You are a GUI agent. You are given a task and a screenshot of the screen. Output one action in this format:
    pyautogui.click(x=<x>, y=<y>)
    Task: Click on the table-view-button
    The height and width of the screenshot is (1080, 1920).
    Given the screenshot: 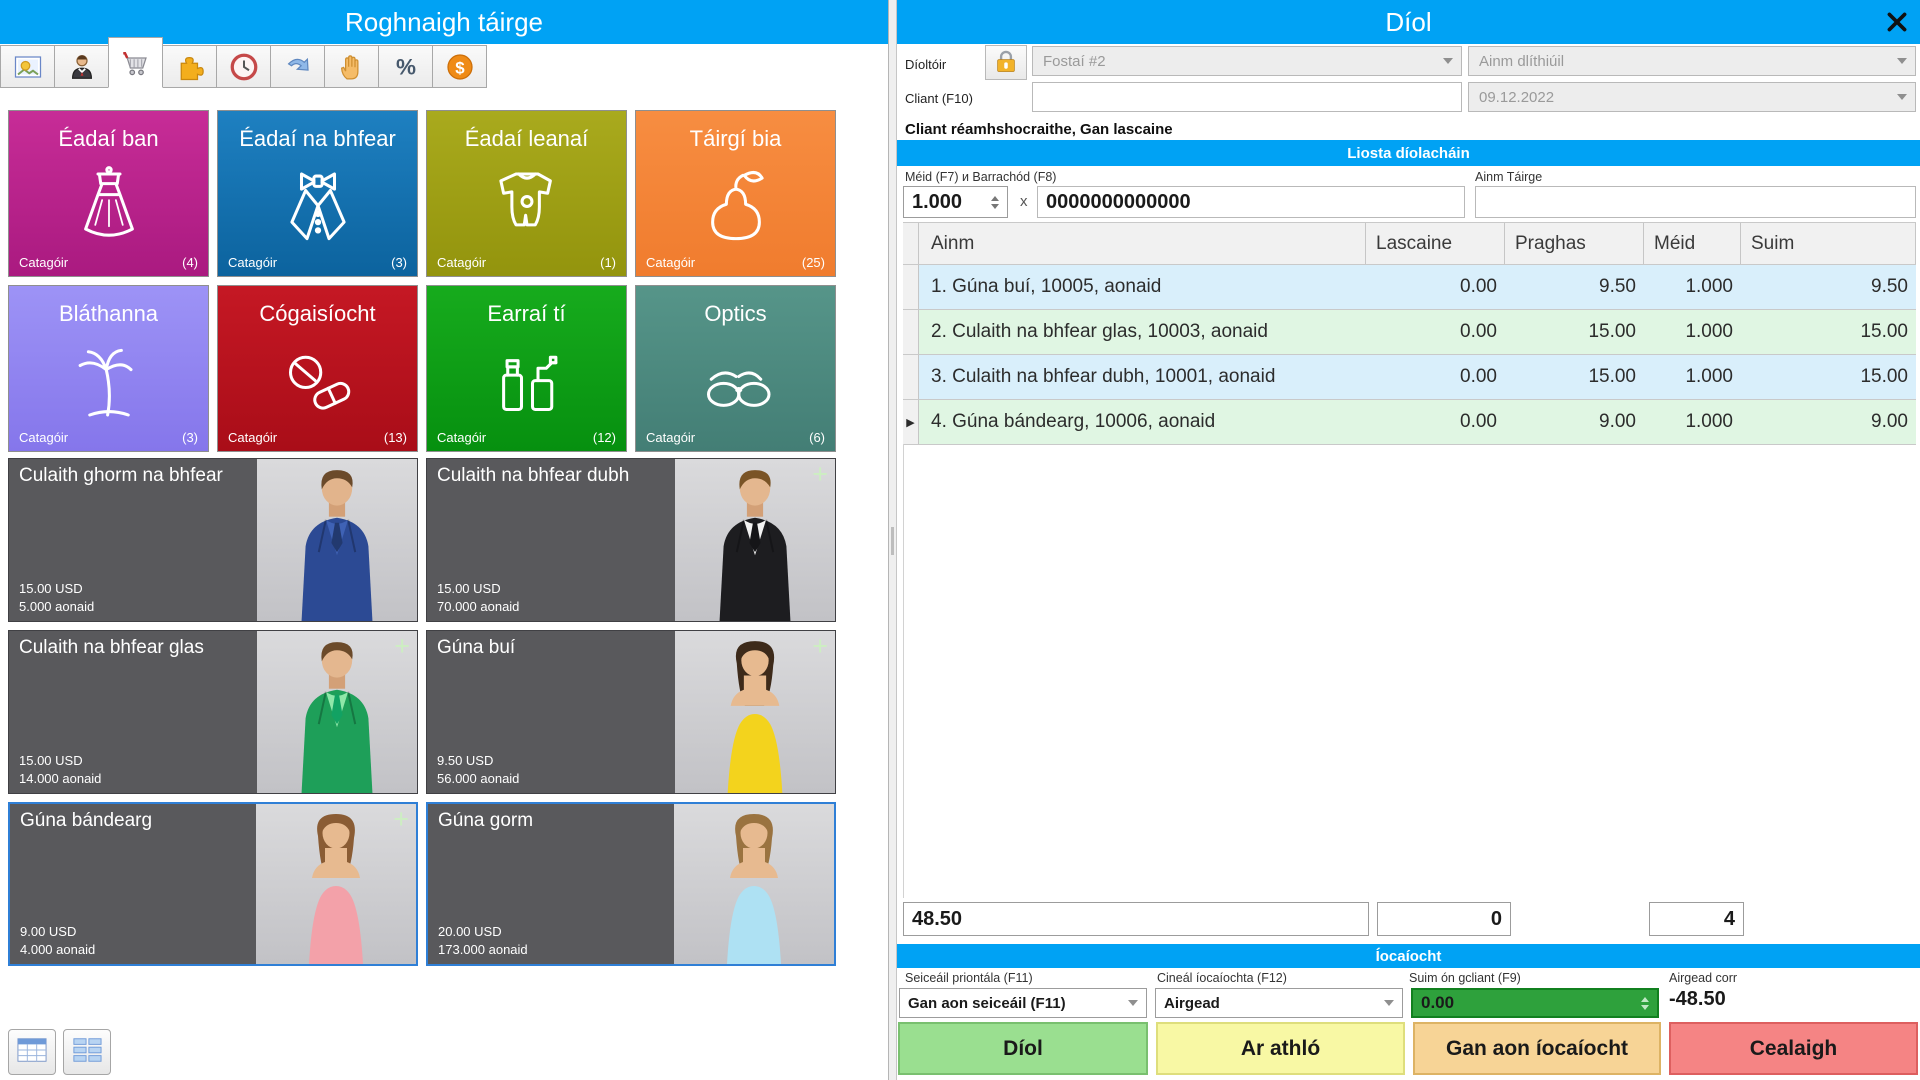 What is the action you would take?
    pyautogui.click(x=32, y=1052)
    